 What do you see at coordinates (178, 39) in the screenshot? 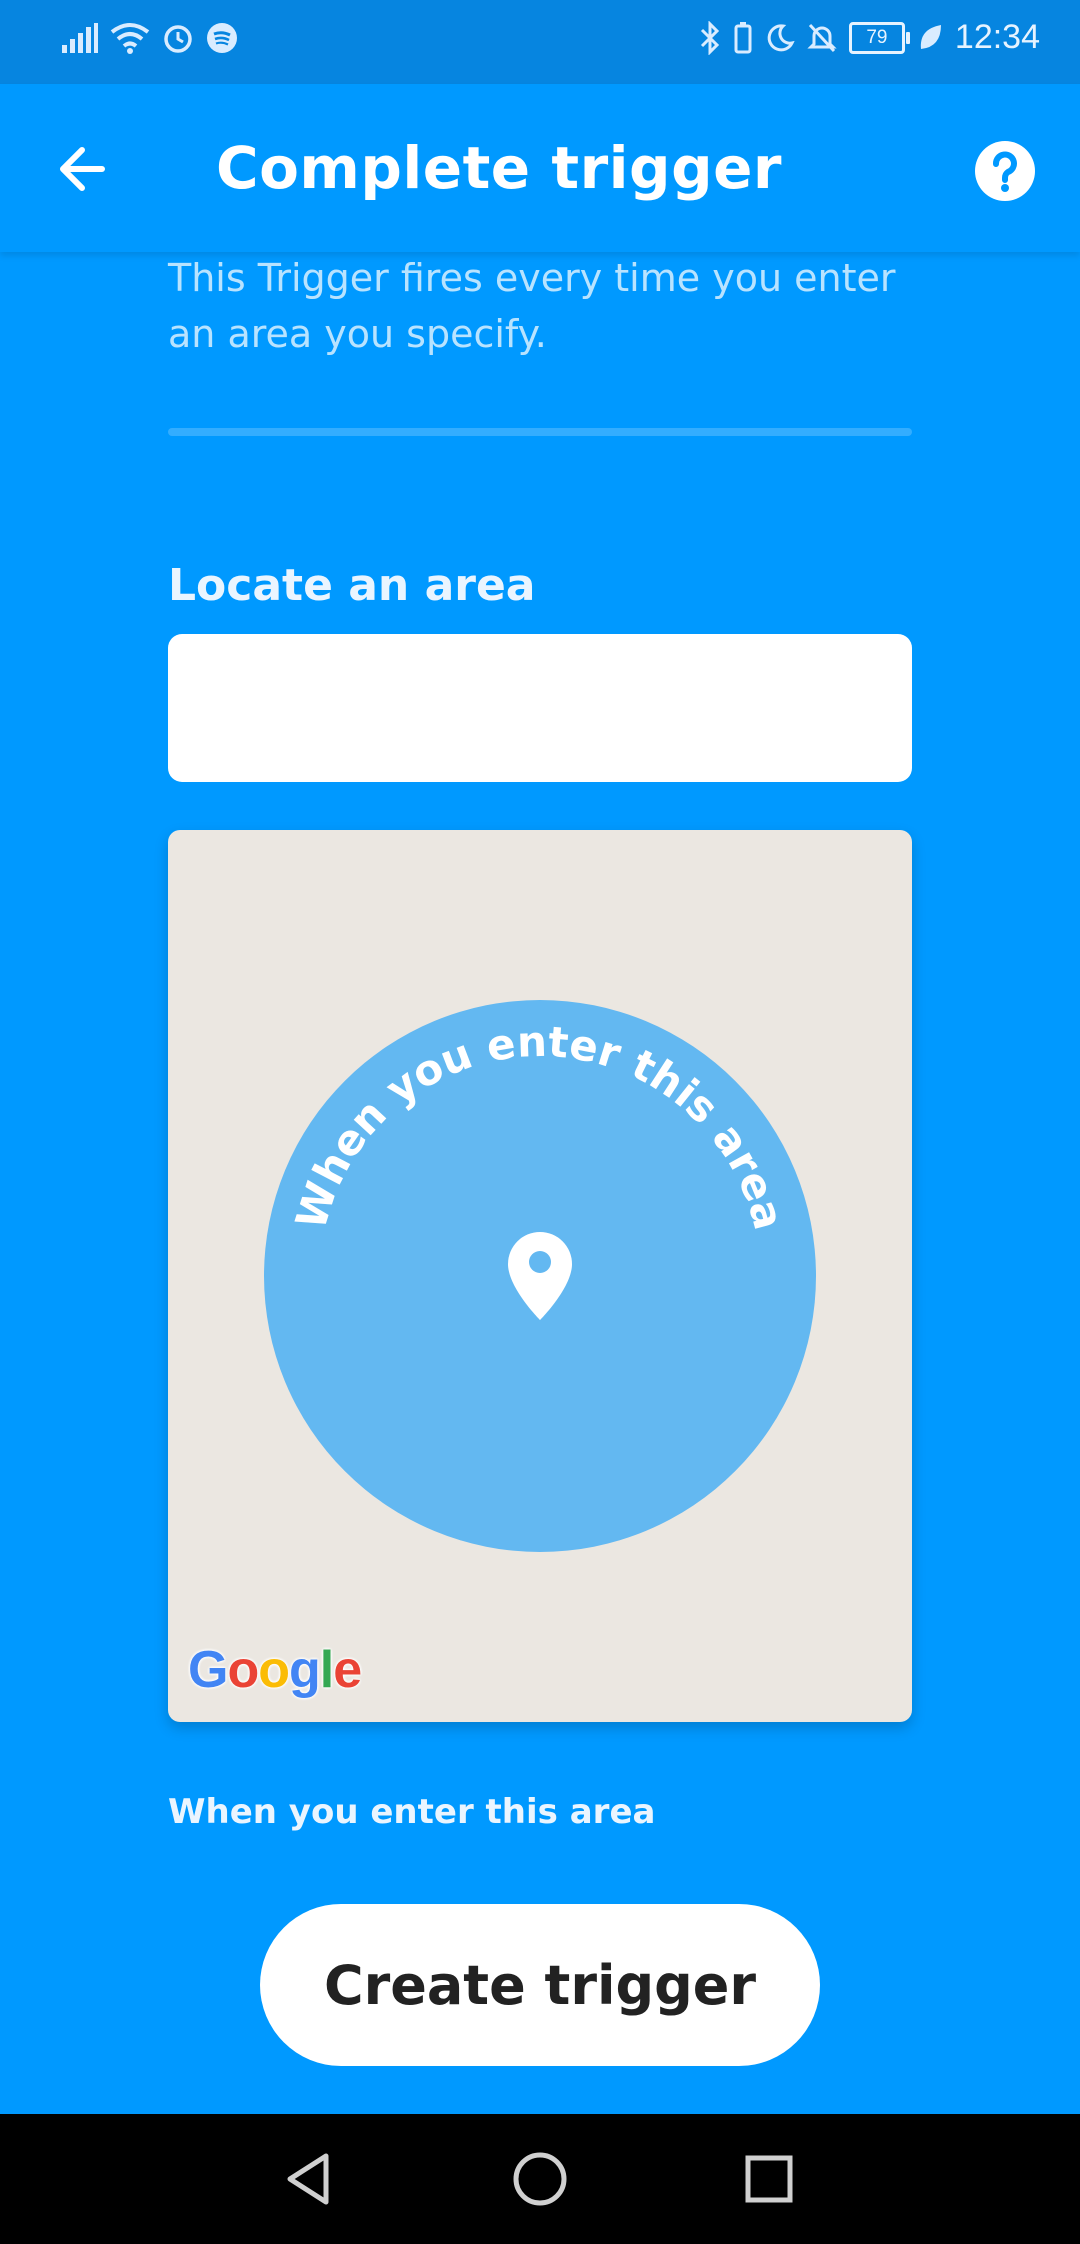
I see `alarm-icon` at bounding box center [178, 39].